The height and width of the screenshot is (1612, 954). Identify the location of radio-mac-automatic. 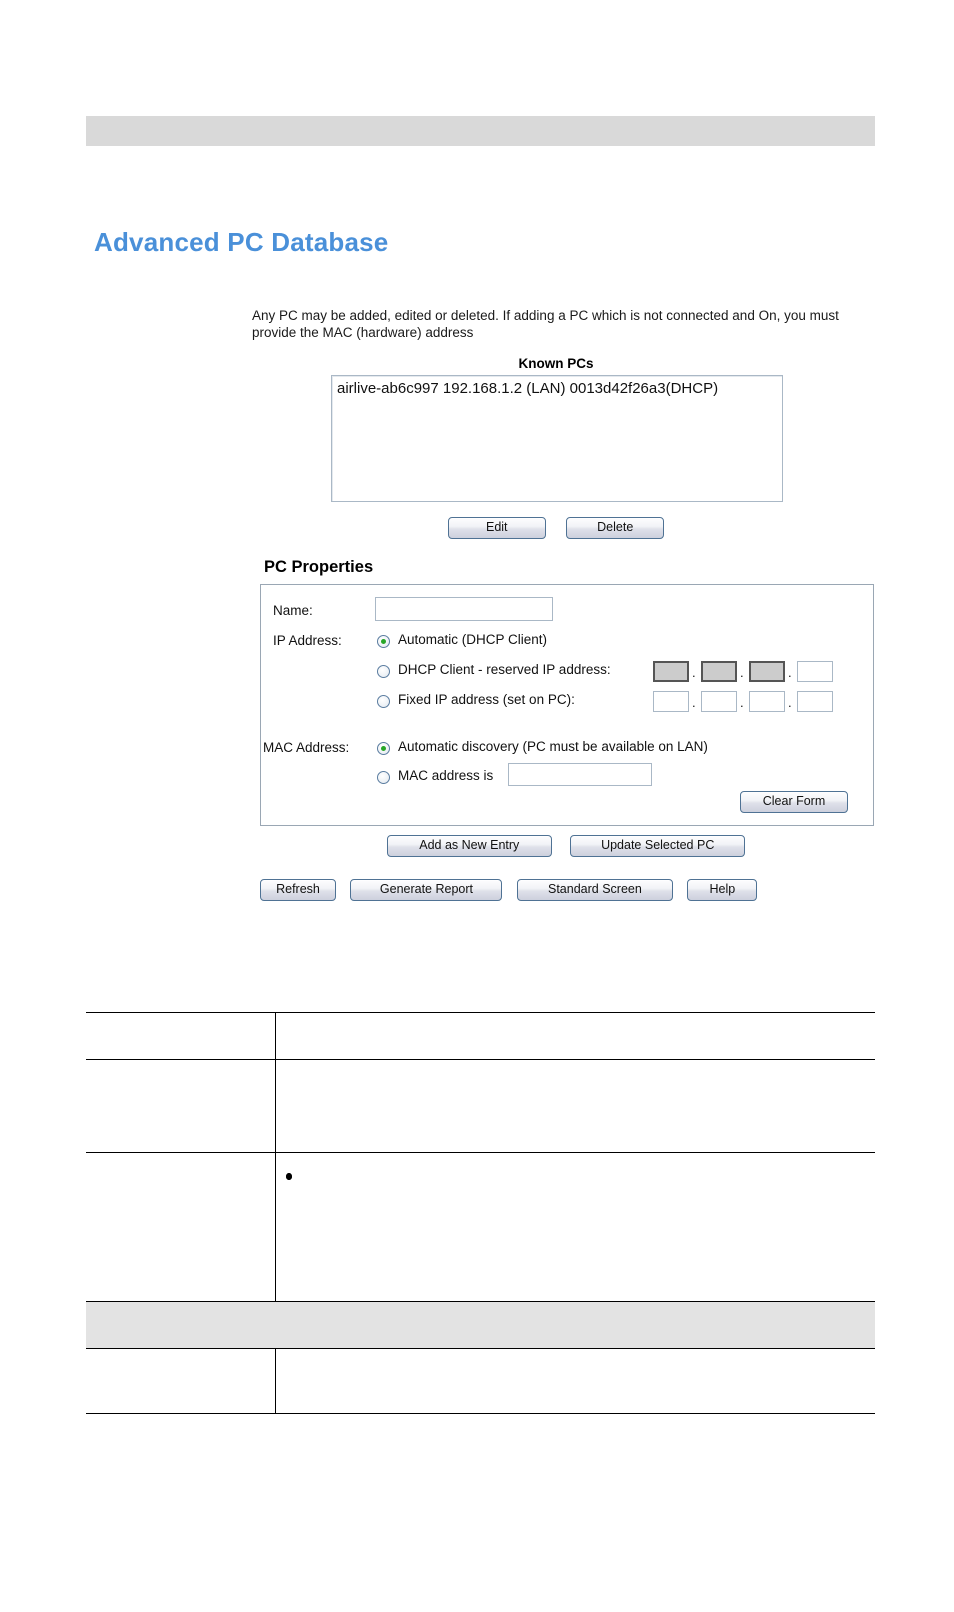
(383, 748).